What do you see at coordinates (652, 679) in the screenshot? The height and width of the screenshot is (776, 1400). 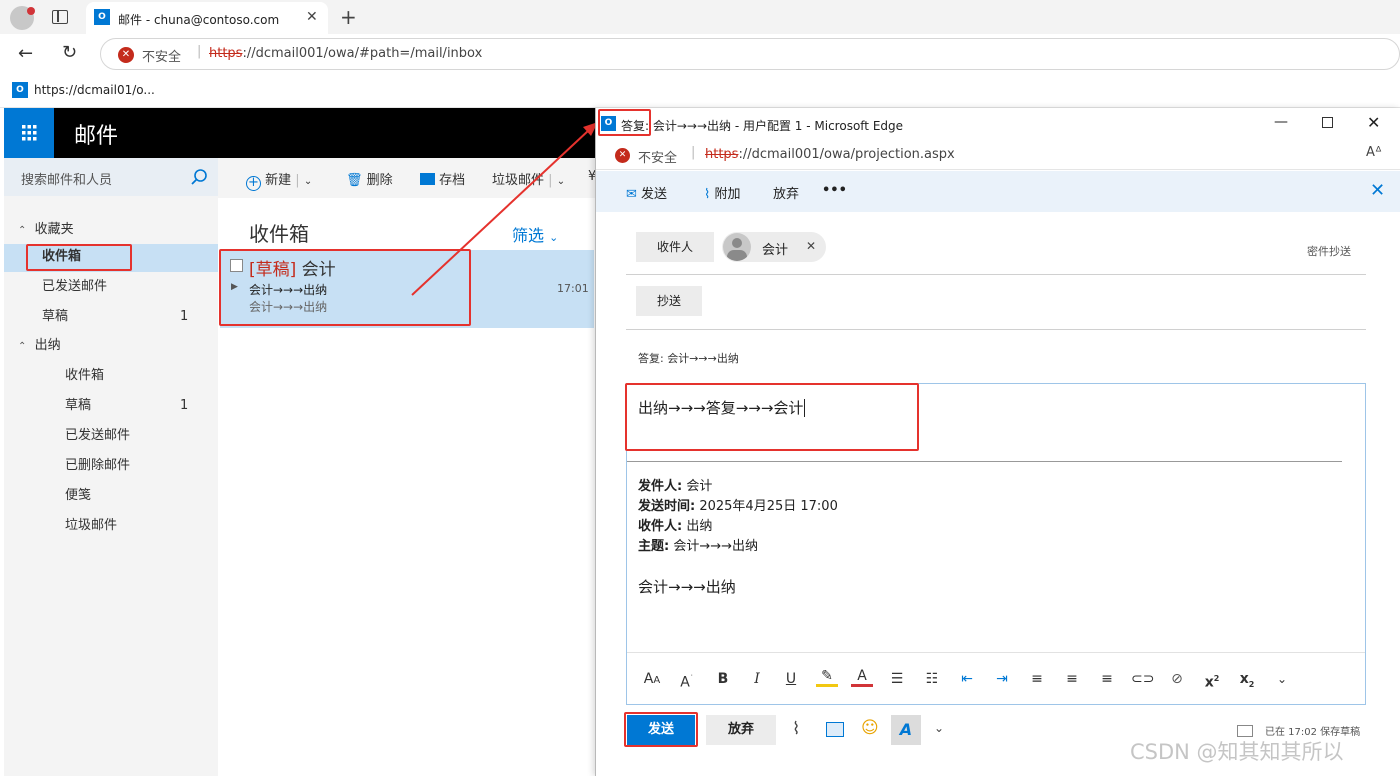 I see `font-size-icon: AA` at bounding box center [652, 679].